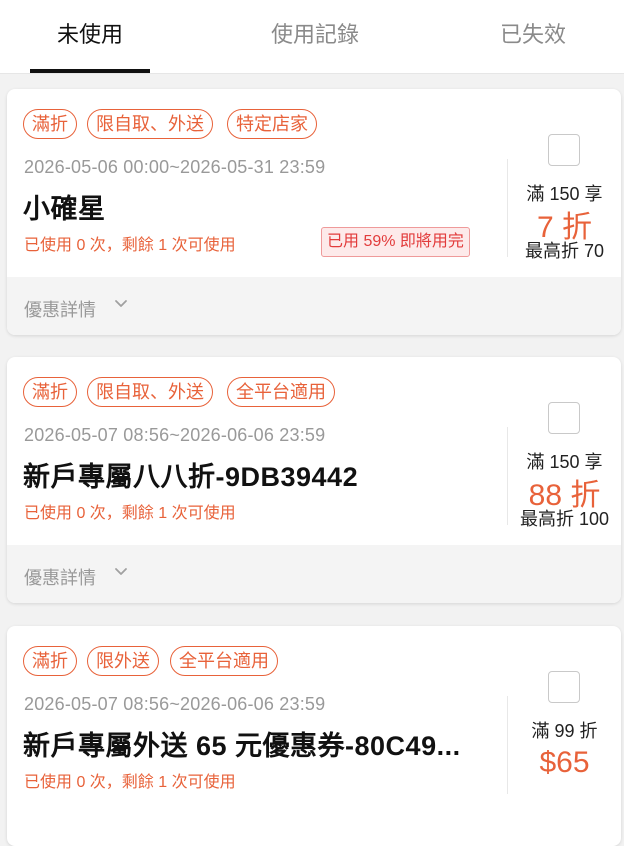 The image size is (624, 846). Describe the element at coordinates (272, 124) in the screenshot. I see `coupon-tag: 特定店家` at that location.